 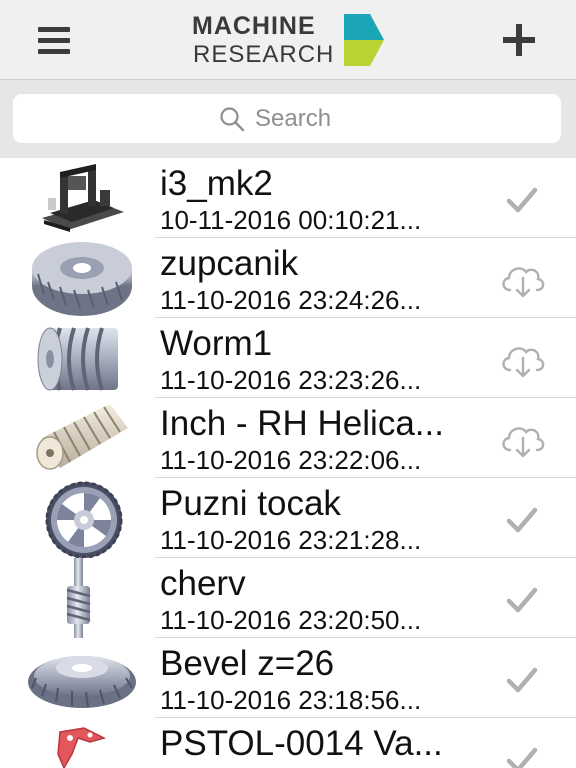 I want to click on item-title: cherv, so click(x=203, y=583).